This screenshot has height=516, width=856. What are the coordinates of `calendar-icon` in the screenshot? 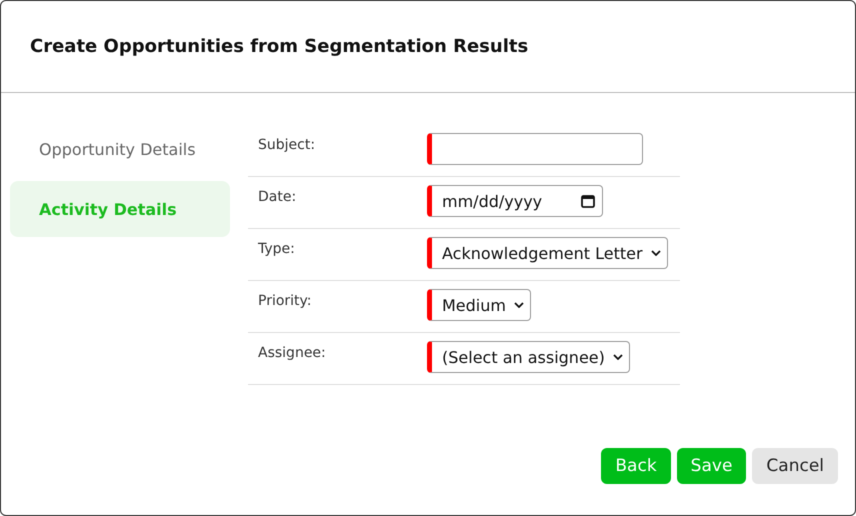 It's located at (588, 201).